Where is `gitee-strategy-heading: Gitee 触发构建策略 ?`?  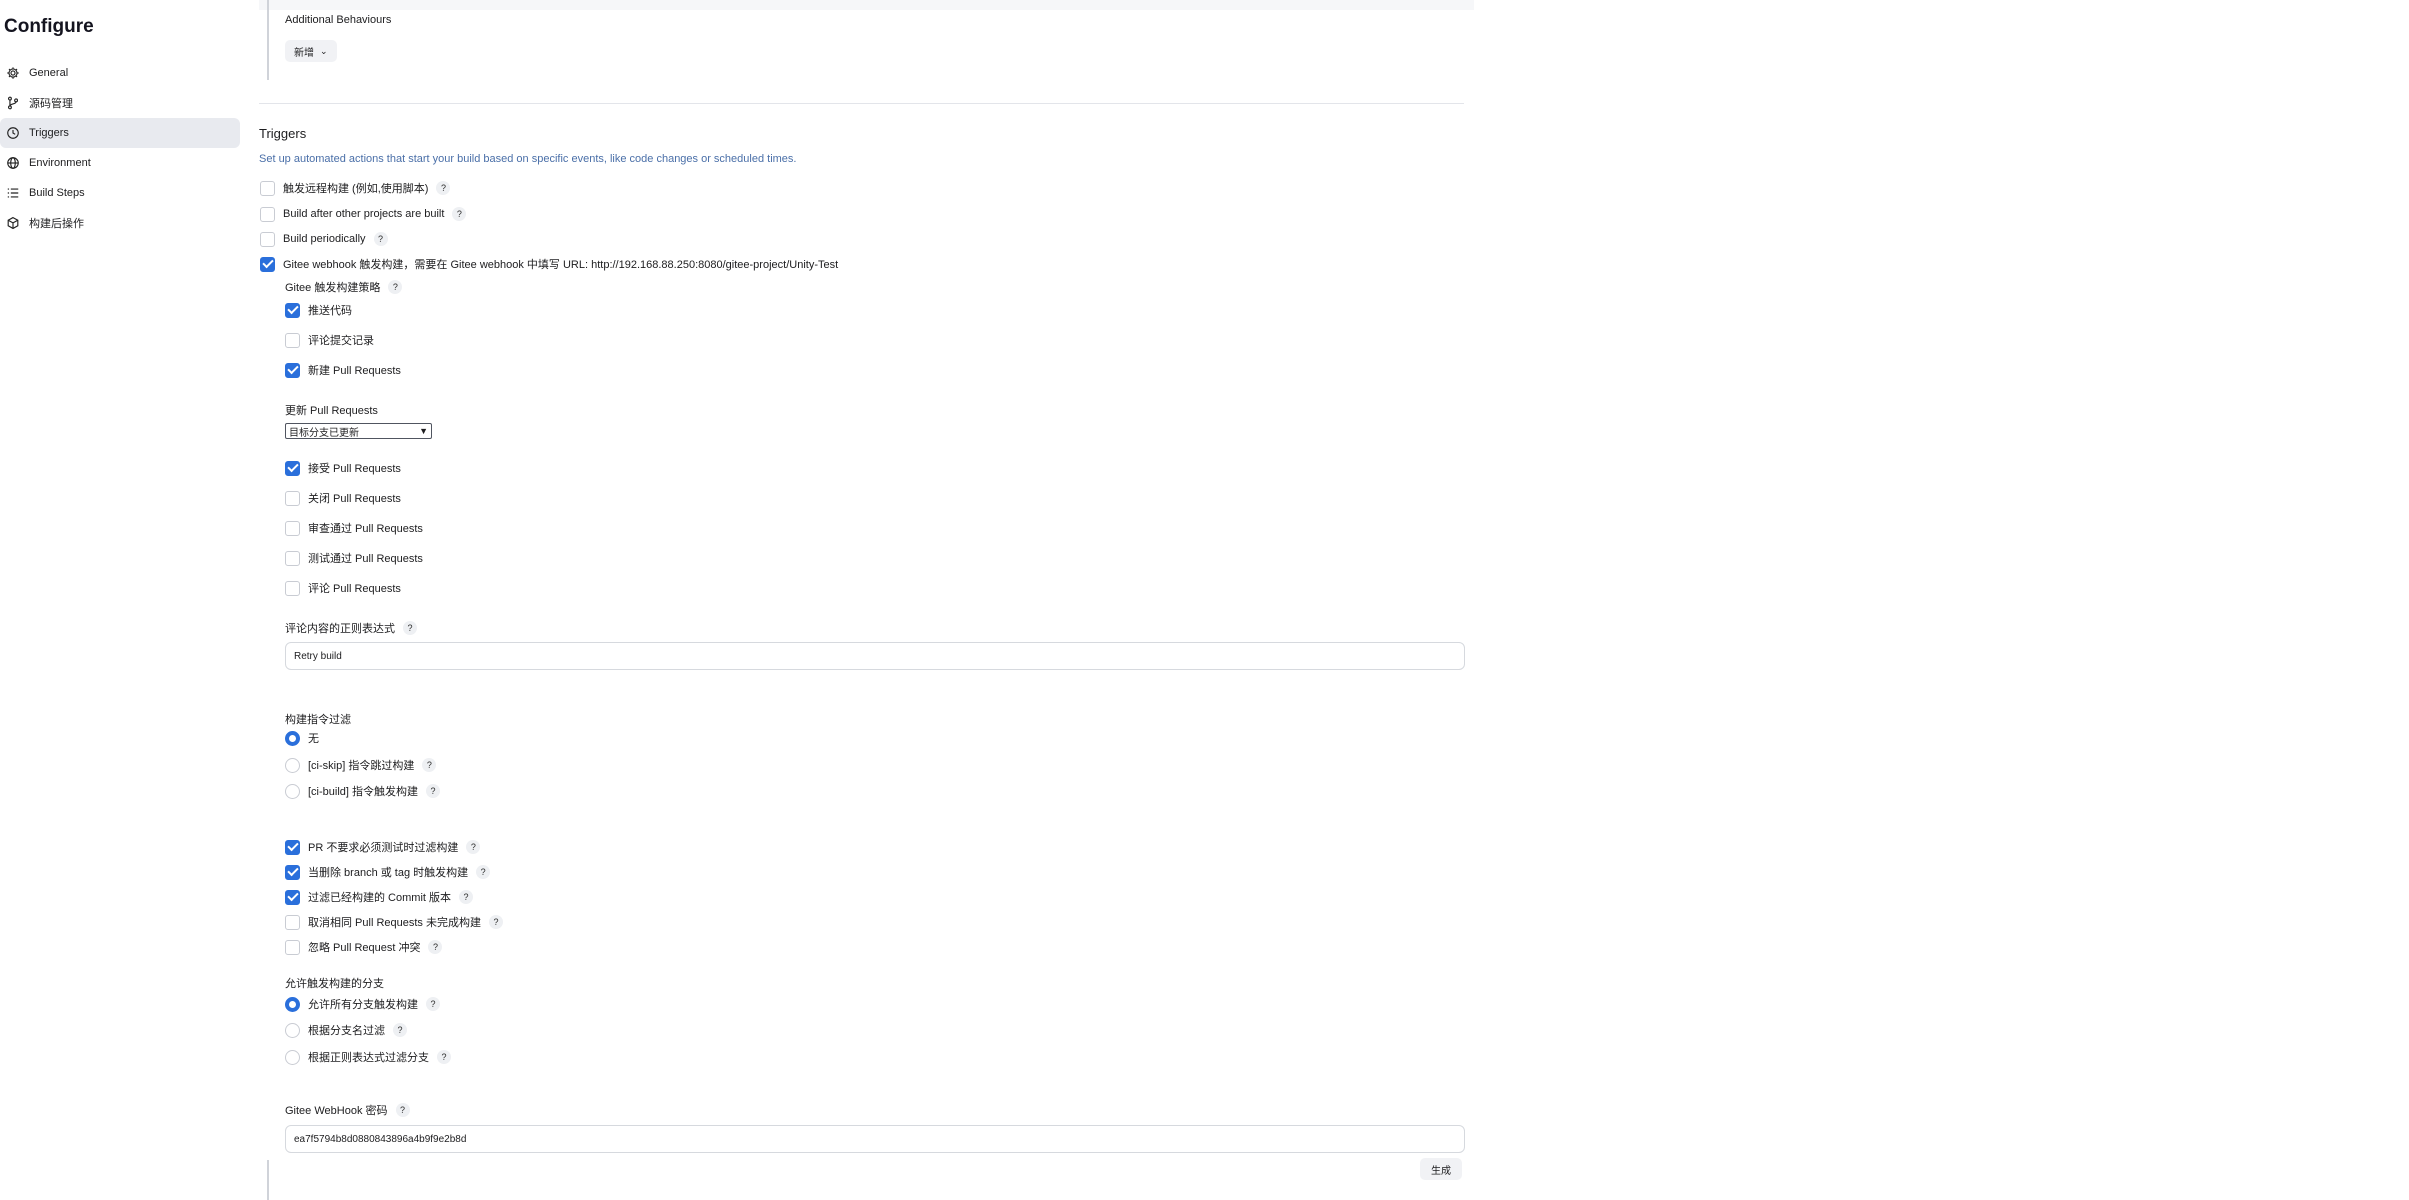
gitee-strategy-heading: Gitee 触发构建策略 ? is located at coordinates (344, 287).